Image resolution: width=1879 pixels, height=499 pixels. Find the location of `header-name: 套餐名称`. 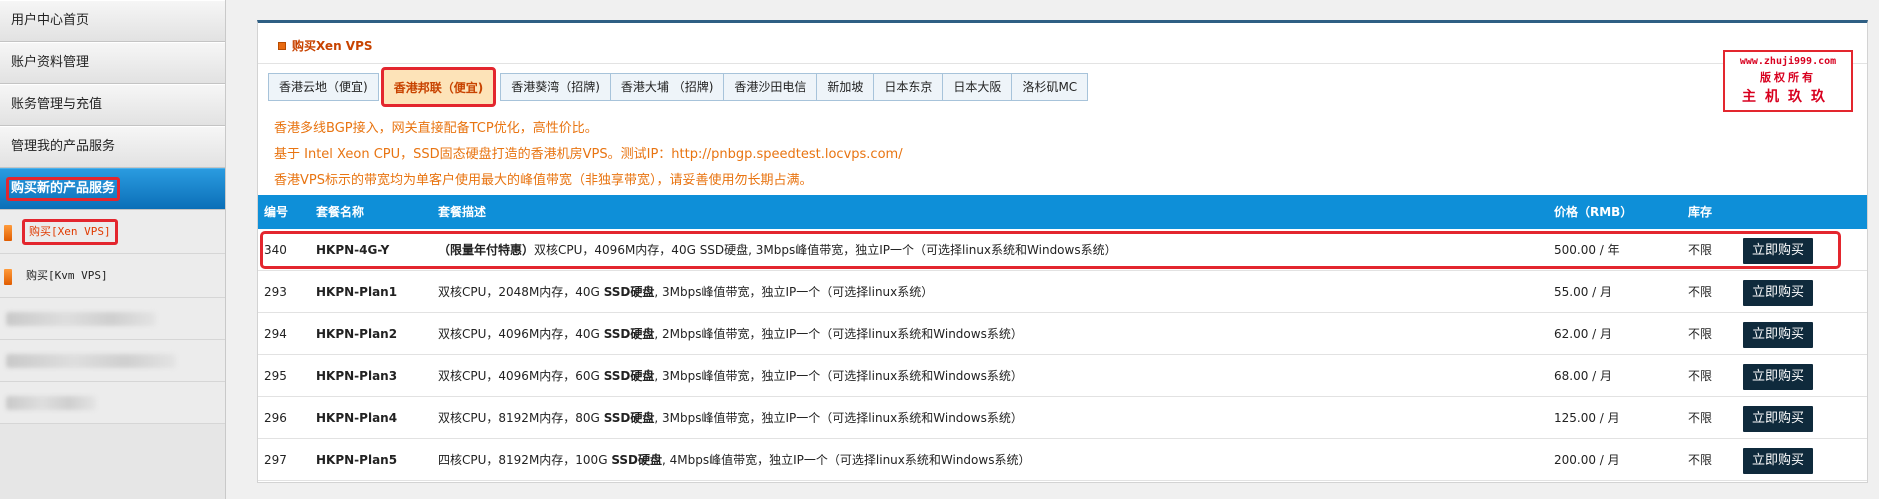

header-name: 套餐名称 is located at coordinates (340, 212).